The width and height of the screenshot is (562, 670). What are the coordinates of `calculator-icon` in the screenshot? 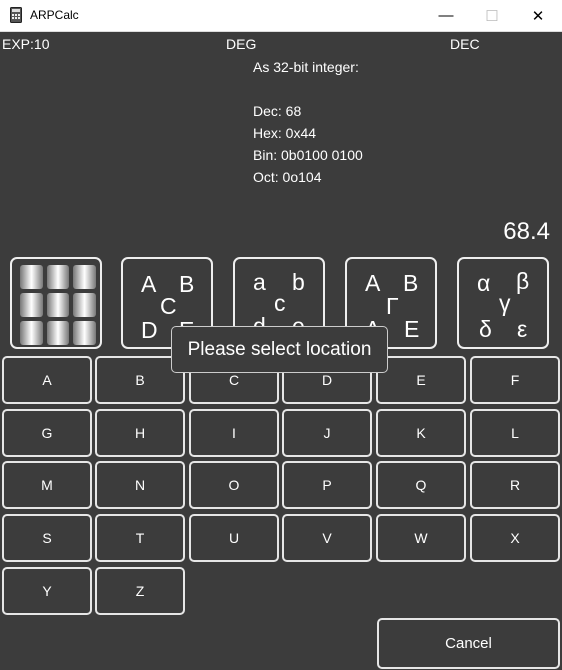 It's located at (16, 15).